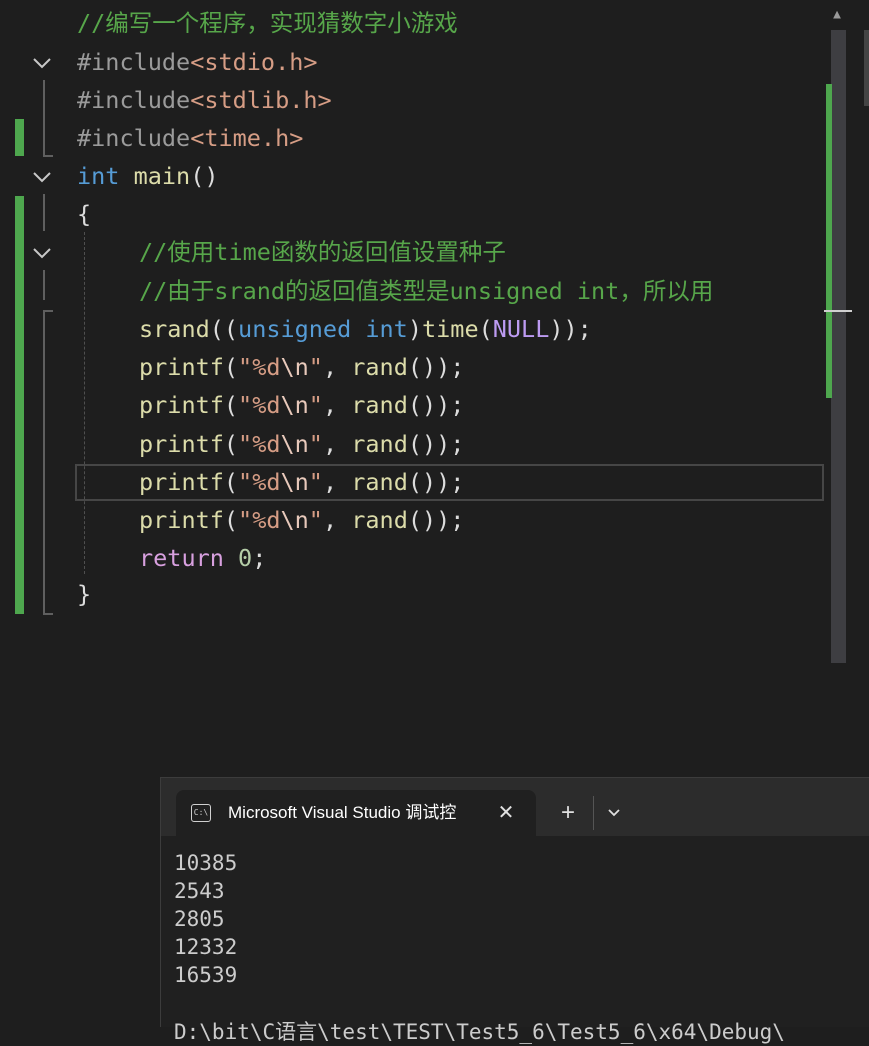  I want to click on code-line-srand: srand((unsigned int)time(NULL));, so click(365, 329).